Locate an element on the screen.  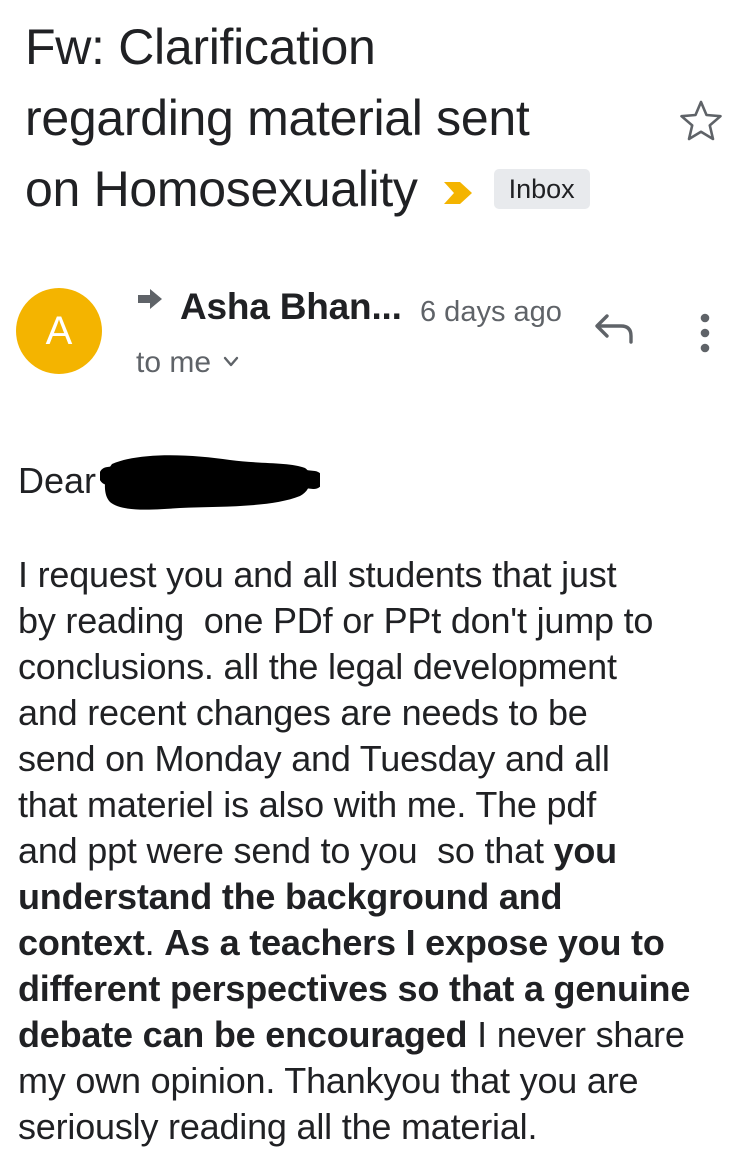
greeting: Dear is located at coordinates (57, 480).